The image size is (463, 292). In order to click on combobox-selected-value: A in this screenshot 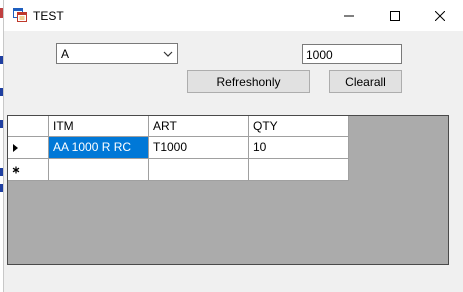, I will do `click(65, 54)`.